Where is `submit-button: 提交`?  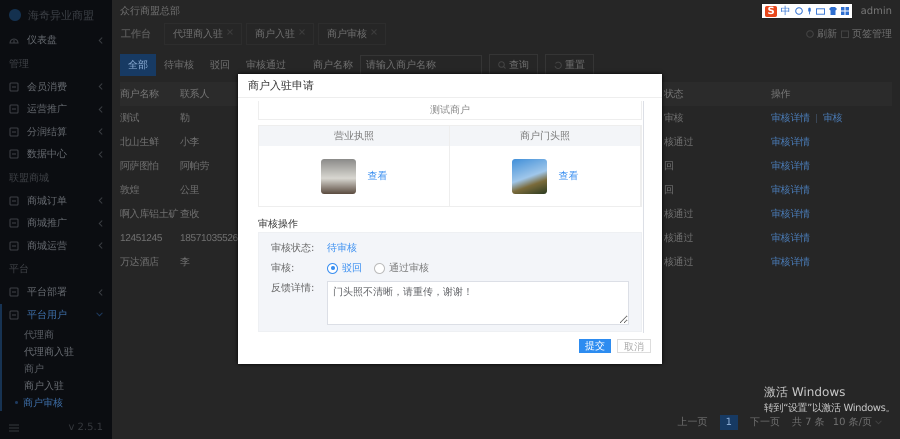 submit-button: 提交 is located at coordinates (595, 346).